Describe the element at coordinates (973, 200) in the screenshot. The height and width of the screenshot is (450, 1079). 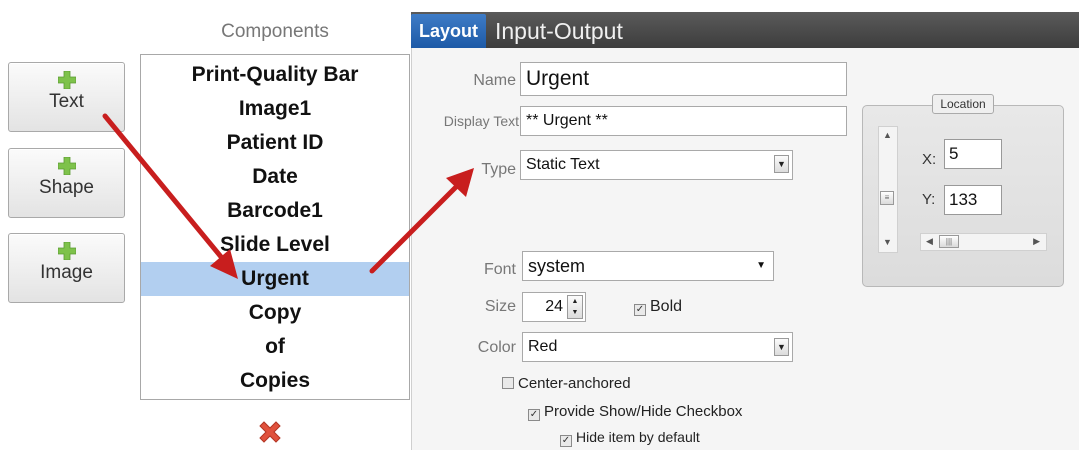
I see `y-input: 133` at that location.